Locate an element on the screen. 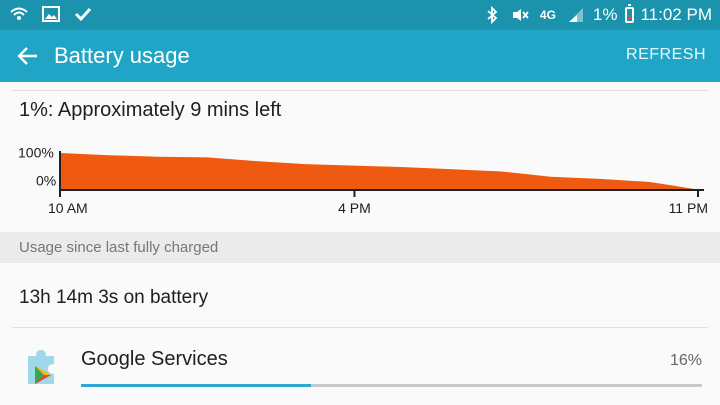 This screenshot has height=405, width=720. status-left-icons is located at coordinates (51, 14).